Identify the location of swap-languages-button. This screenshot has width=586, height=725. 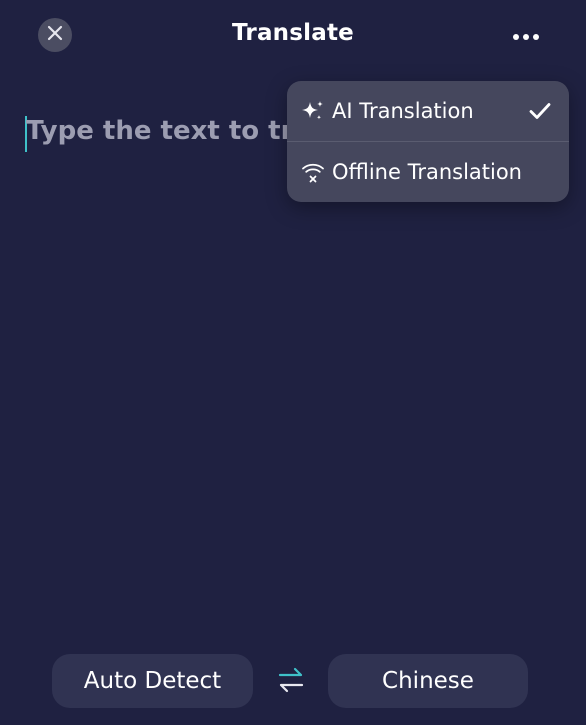
(291, 682).